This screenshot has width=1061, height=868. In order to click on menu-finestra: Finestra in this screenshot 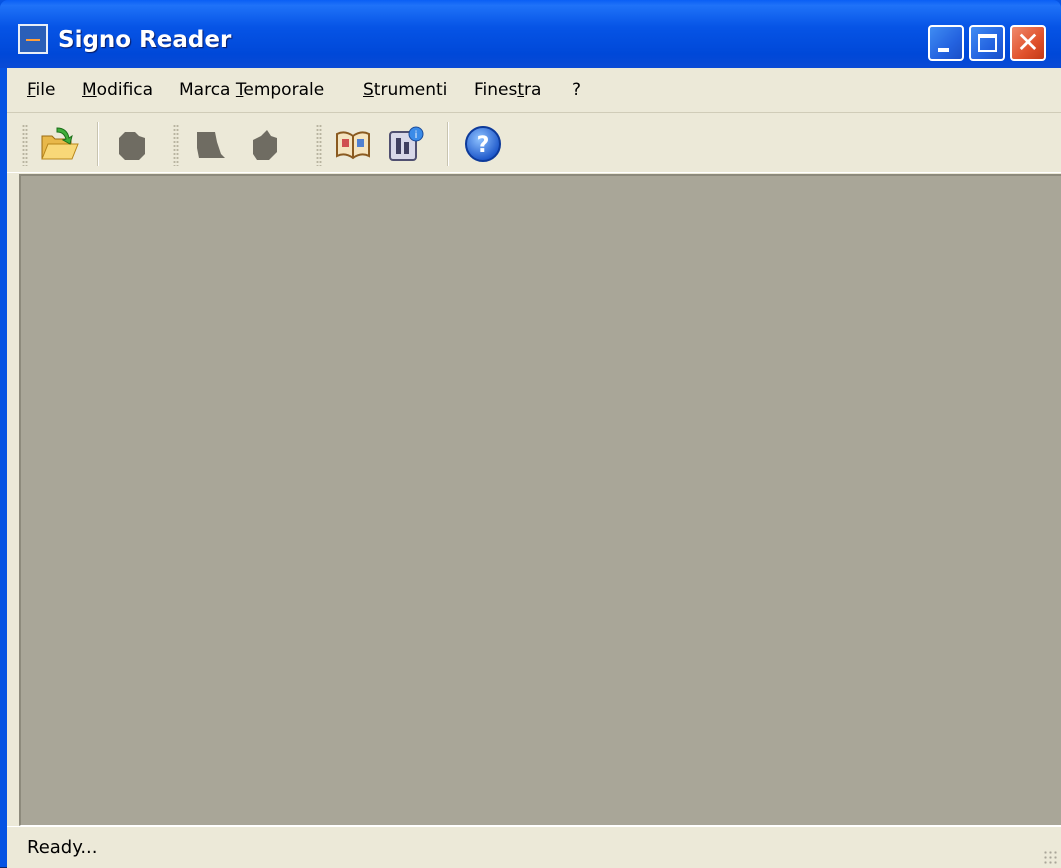, I will do `click(507, 90)`.